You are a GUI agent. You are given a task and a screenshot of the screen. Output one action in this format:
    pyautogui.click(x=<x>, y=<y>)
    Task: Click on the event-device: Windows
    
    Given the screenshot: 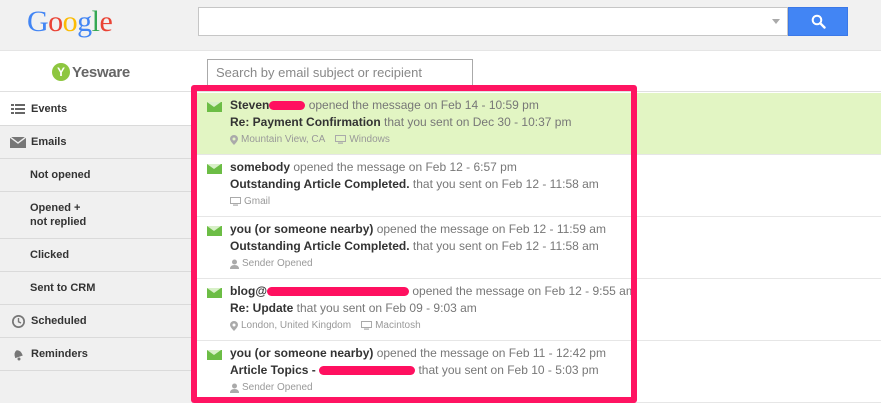 What is the action you would take?
    pyautogui.click(x=369, y=139)
    